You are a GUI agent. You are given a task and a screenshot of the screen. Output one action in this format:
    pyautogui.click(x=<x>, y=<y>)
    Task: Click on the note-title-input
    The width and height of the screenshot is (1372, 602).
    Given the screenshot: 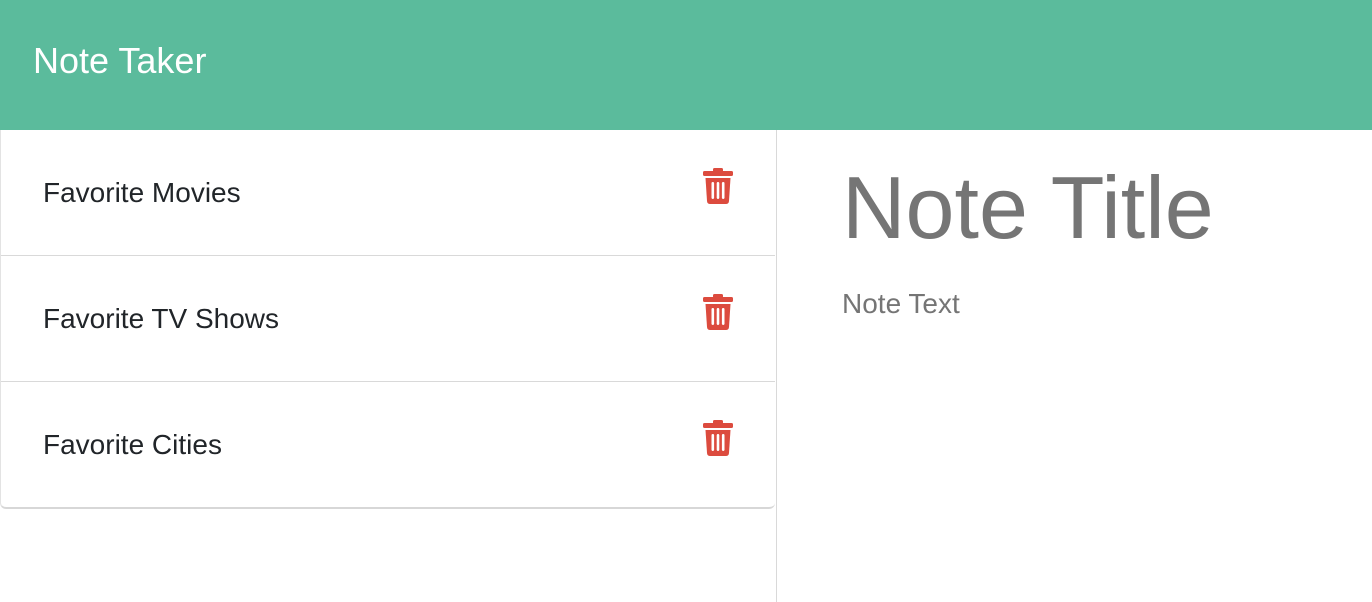 What is the action you would take?
    pyautogui.click(x=1092, y=208)
    